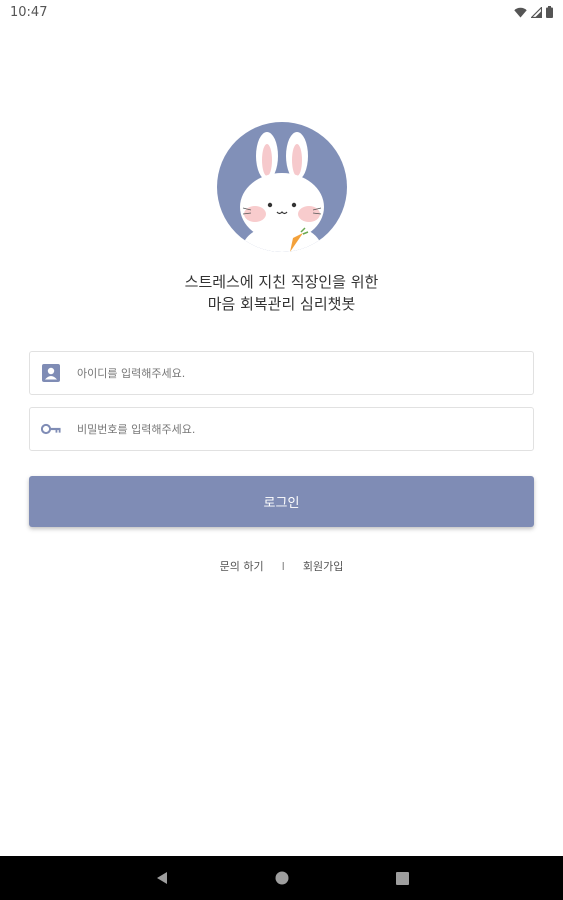  I want to click on recents-square-icon, so click(402, 878).